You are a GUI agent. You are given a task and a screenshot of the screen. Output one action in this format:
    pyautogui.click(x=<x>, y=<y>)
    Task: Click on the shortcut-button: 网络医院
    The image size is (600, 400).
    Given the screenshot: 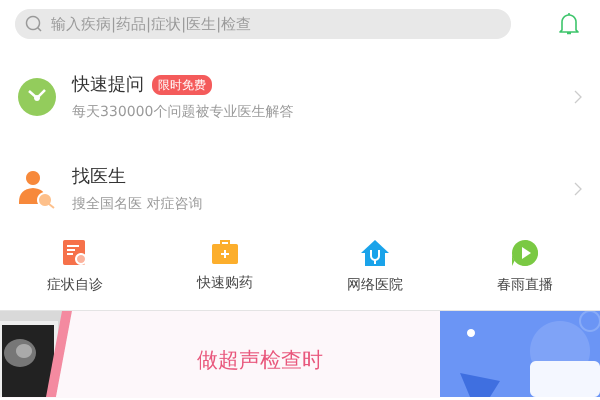 What is the action you would take?
    pyautogui.click(x=375, y=274)
    